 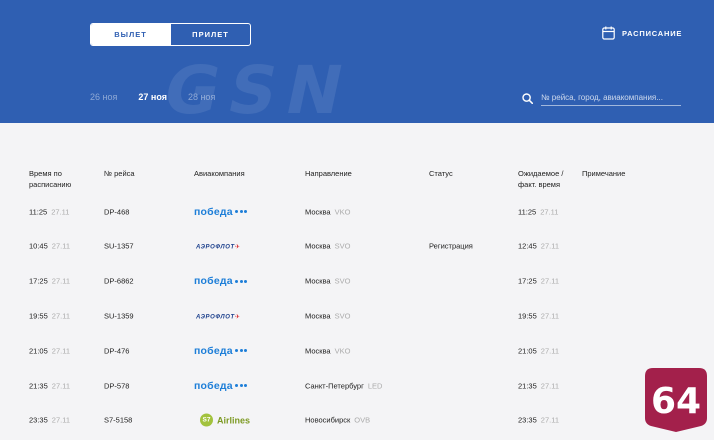 What do you see at coordinates (451, 246) in the screenshot?
I see `status: Регистрация` at bounding box center [451, 246].